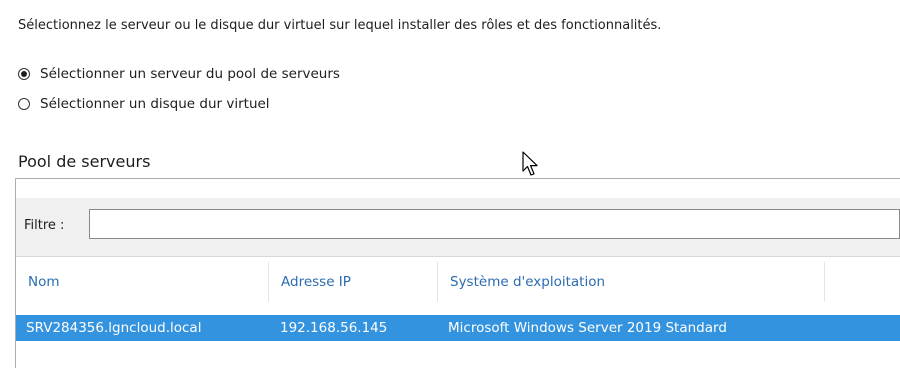  Describe the element at coordinates (114, 328) in the screenshot. I see `cell-server-name: SRV284356.lgncloud.local` at that location.